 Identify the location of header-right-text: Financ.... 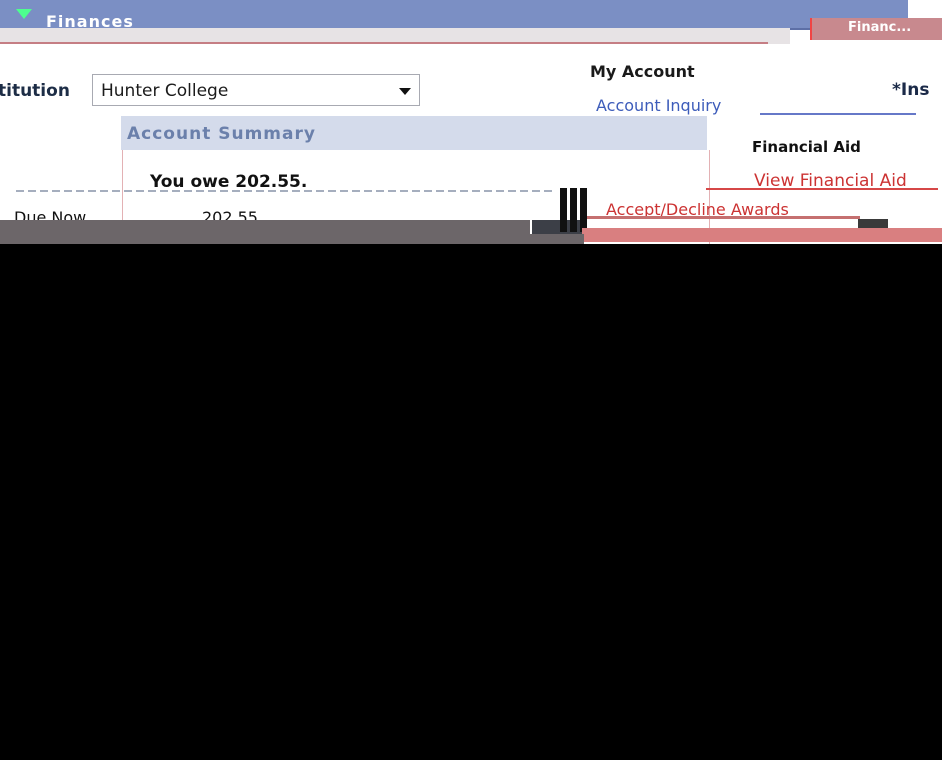
(880, 27).